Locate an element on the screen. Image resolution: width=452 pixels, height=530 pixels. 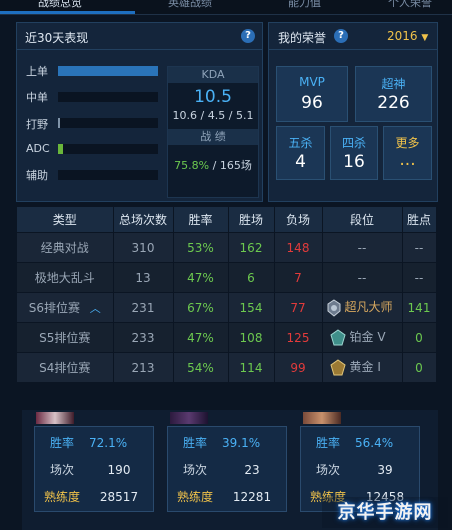
honor-tile-quadrakill: 四杀 16 is located at coordinates (354, 153).